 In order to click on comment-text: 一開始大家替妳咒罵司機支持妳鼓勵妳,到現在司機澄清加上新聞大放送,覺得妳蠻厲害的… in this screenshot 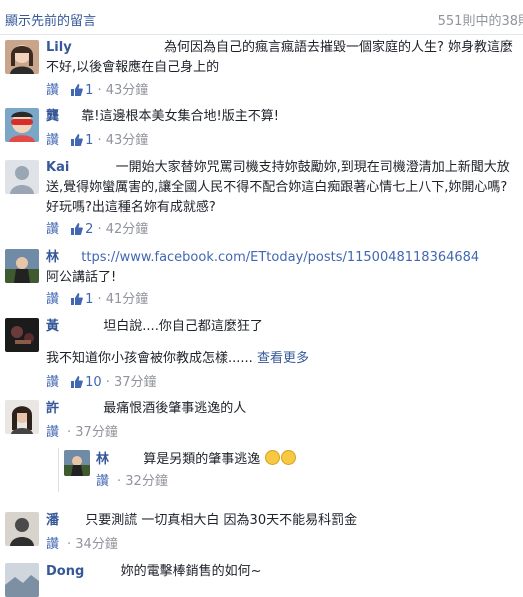, I will do `click(278, 187)`.